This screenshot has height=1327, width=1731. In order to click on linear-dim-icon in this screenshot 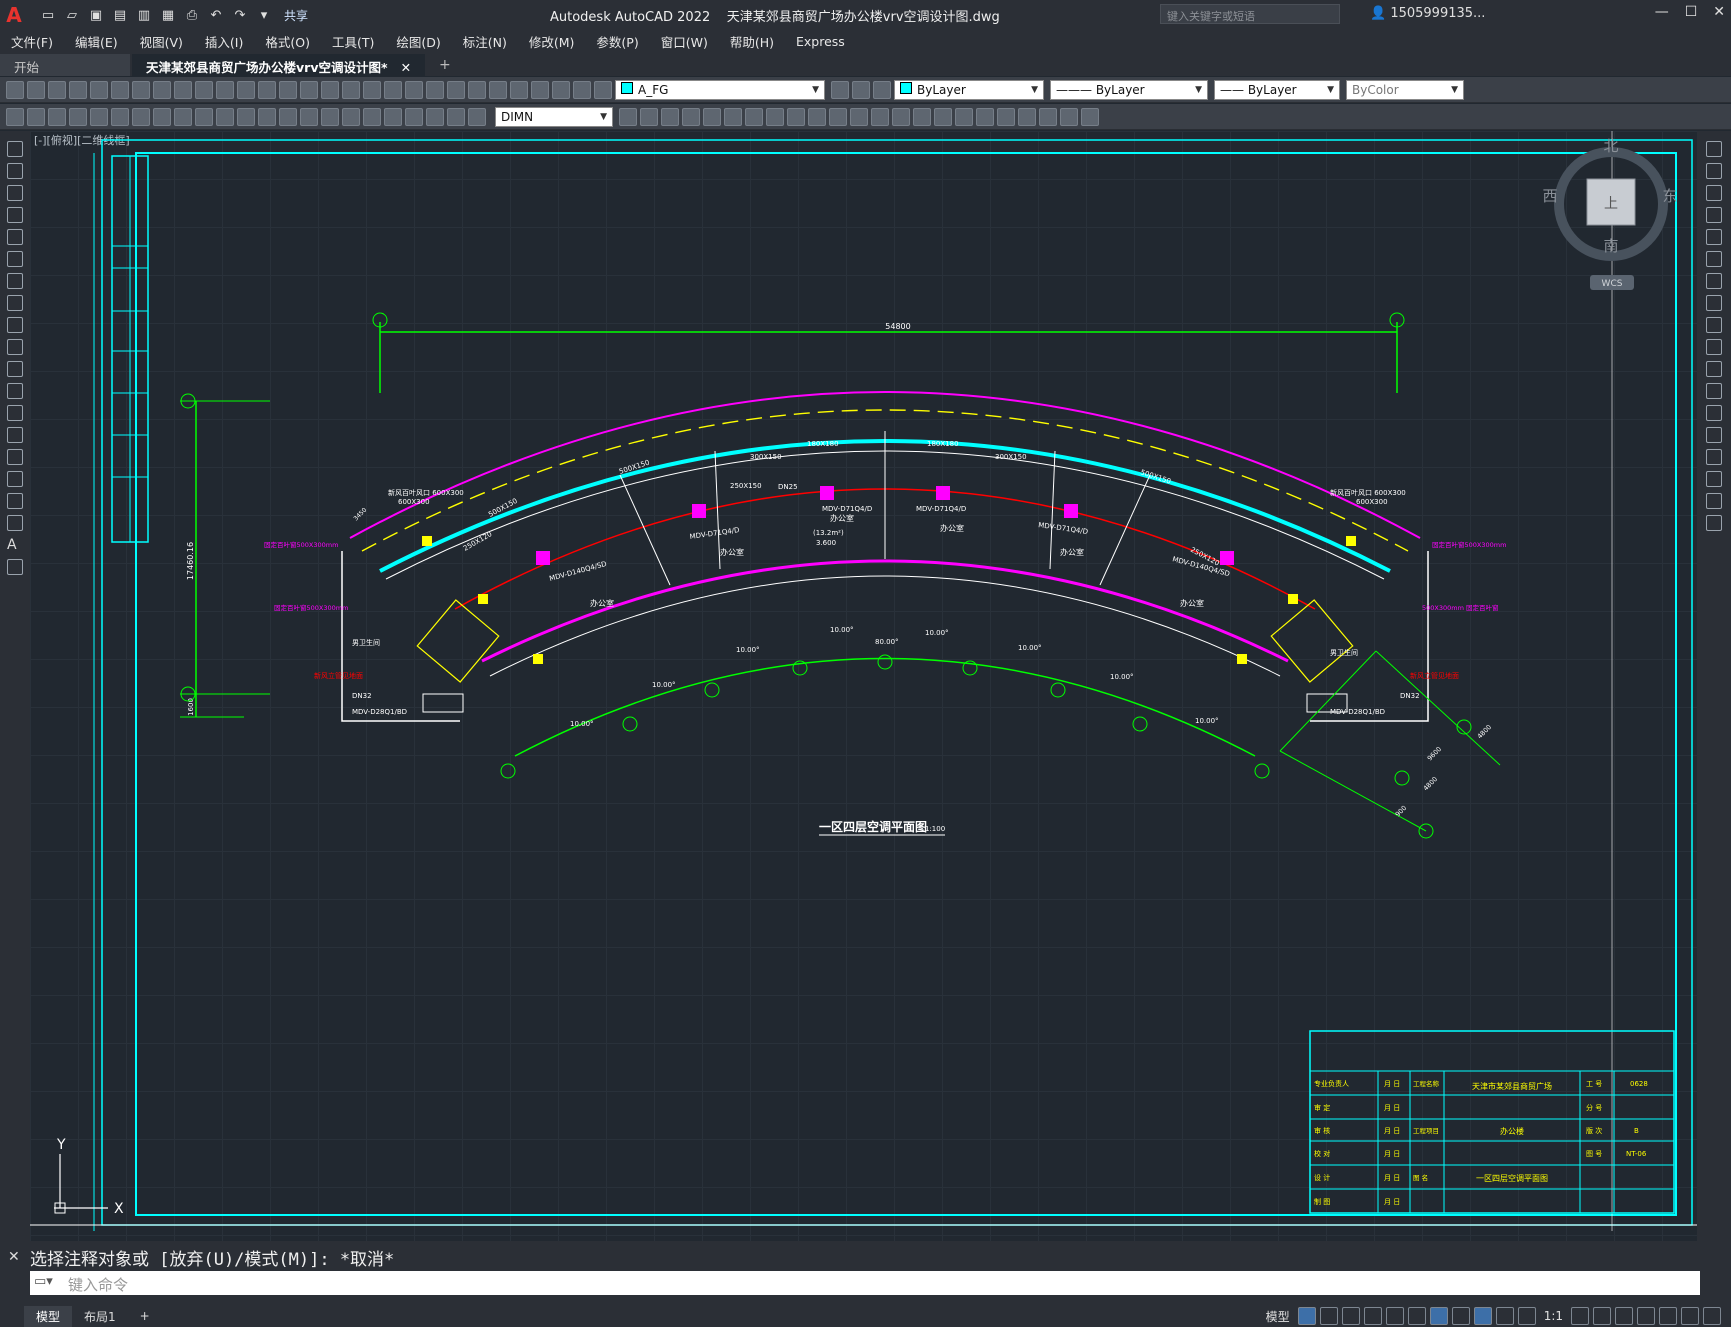, I will do `click(78, 116)`.